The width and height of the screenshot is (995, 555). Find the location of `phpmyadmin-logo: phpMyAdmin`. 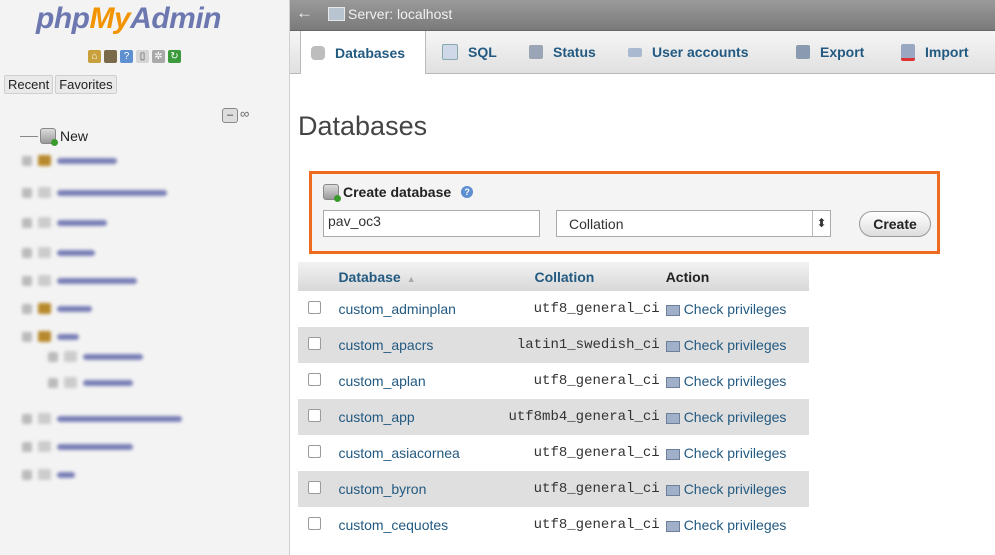

phpmyadmin-logo: phpMyAdmin is located at coordinates (128, 19).